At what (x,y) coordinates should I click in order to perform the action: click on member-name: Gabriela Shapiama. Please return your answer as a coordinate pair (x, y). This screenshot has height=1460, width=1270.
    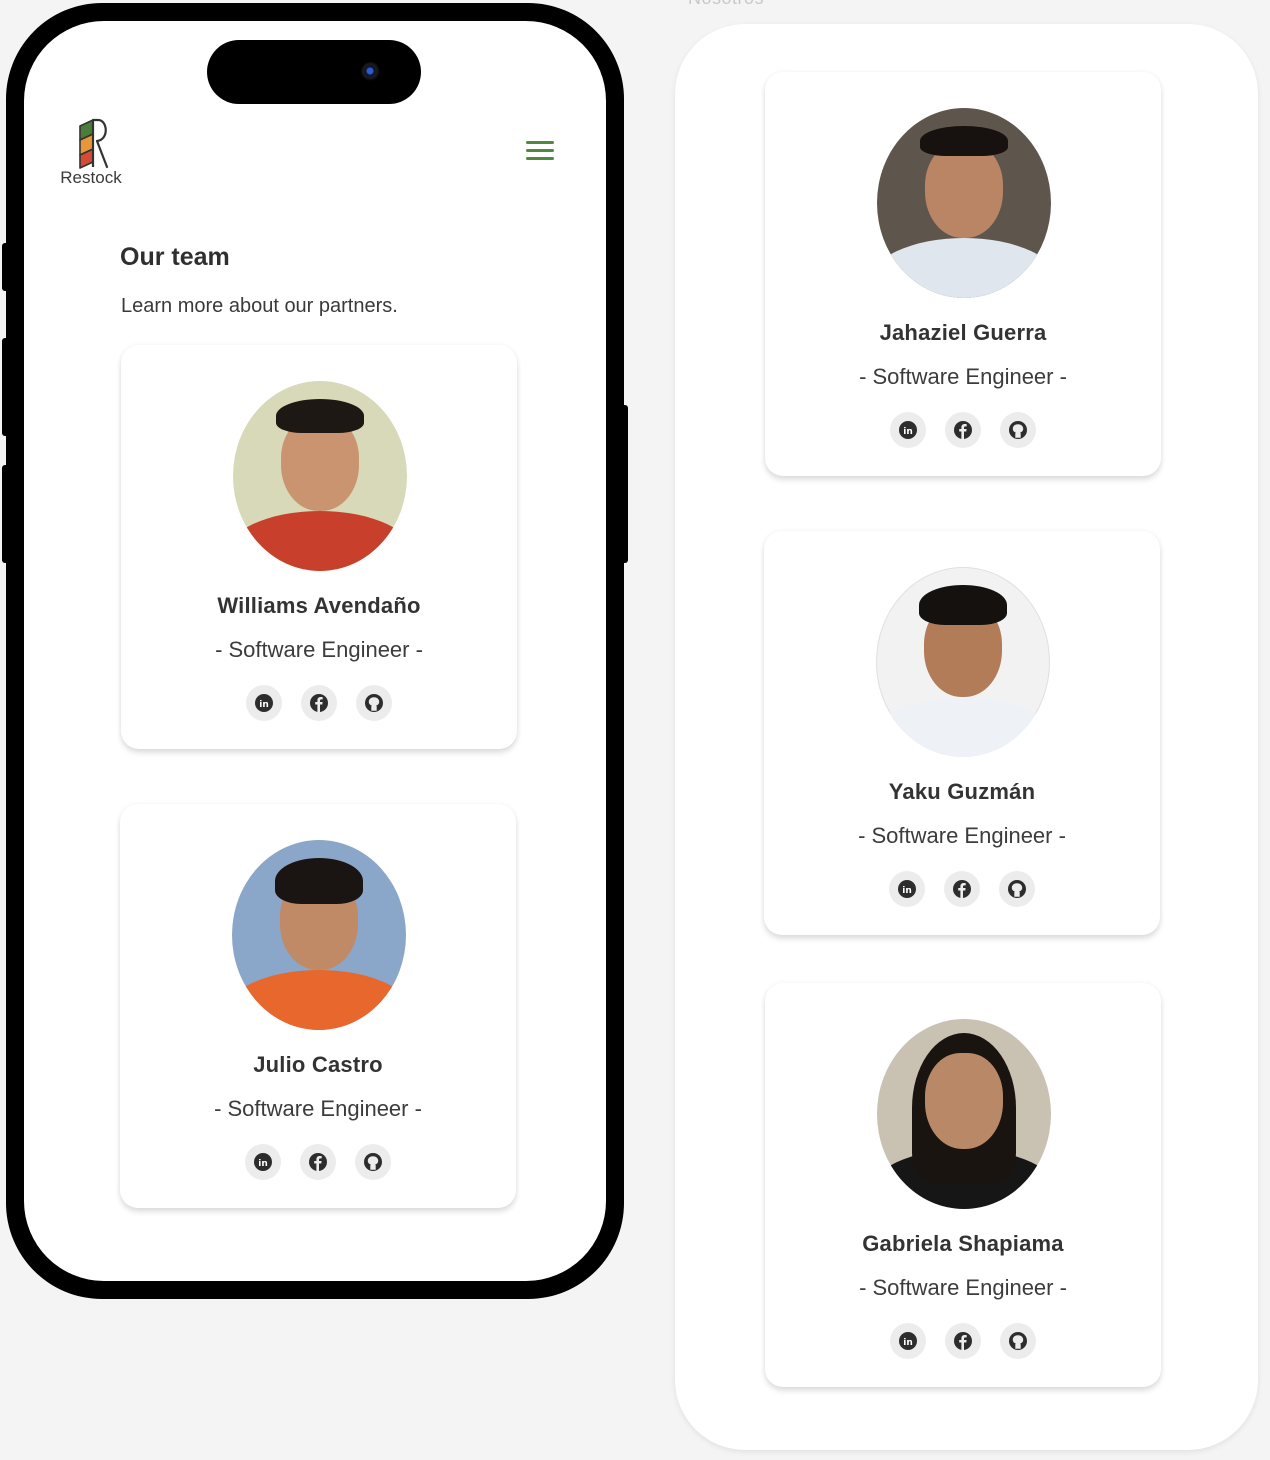
    Looking at the image, I should click on (963, 1243).